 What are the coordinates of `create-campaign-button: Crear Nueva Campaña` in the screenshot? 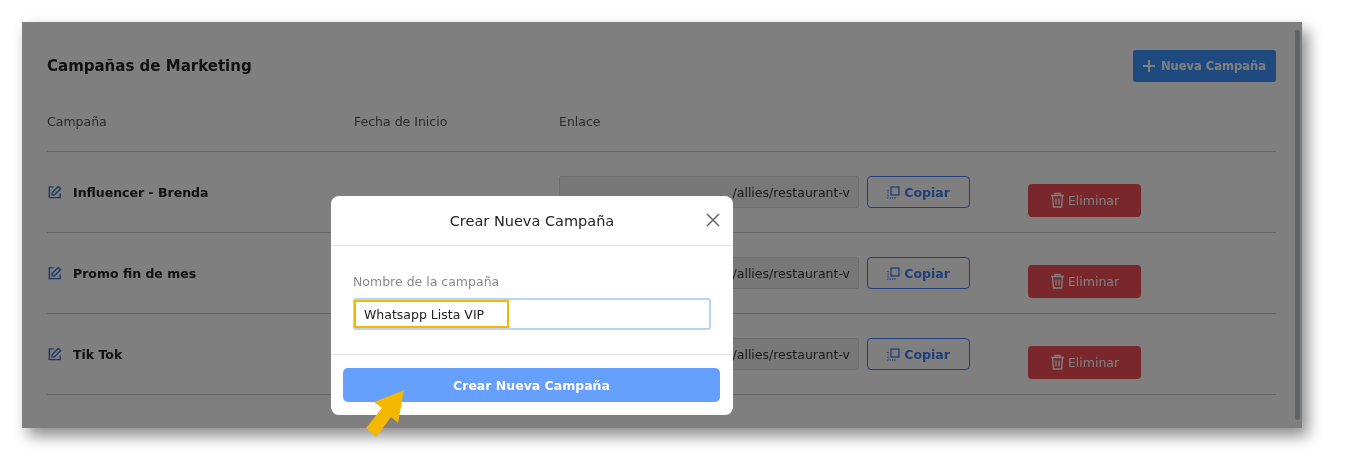 It's located at (531, 385).